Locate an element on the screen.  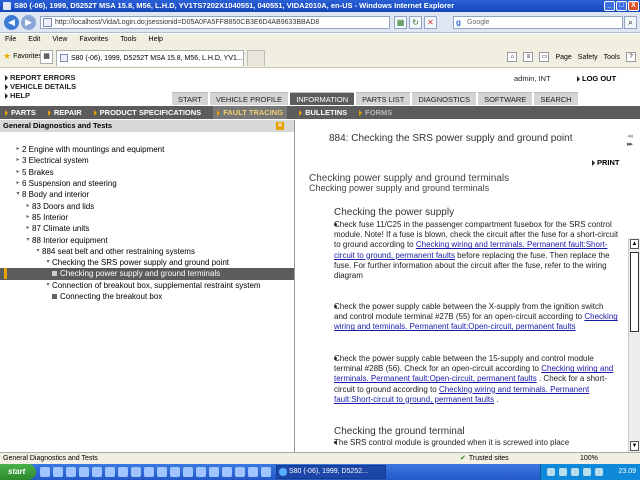
favorites-button: ★ Favorites is located at coordinates (22, 56).